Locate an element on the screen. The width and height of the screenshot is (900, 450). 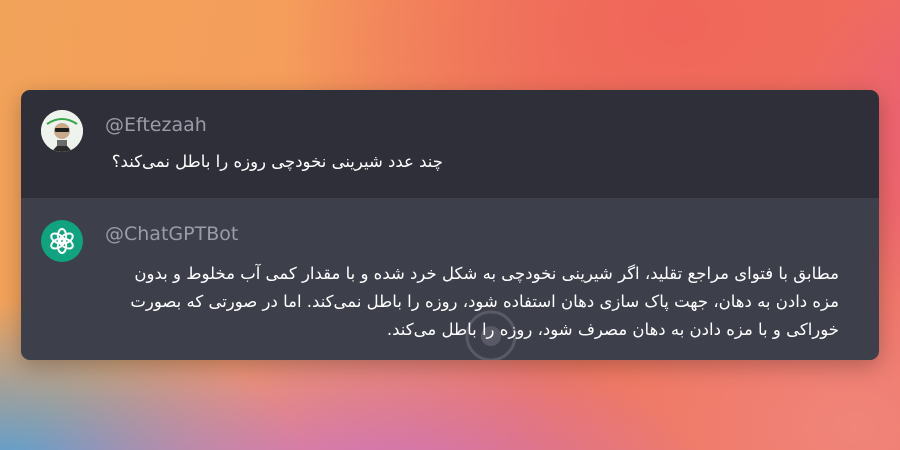
watermark-logo is located at coordinates (491, 335).